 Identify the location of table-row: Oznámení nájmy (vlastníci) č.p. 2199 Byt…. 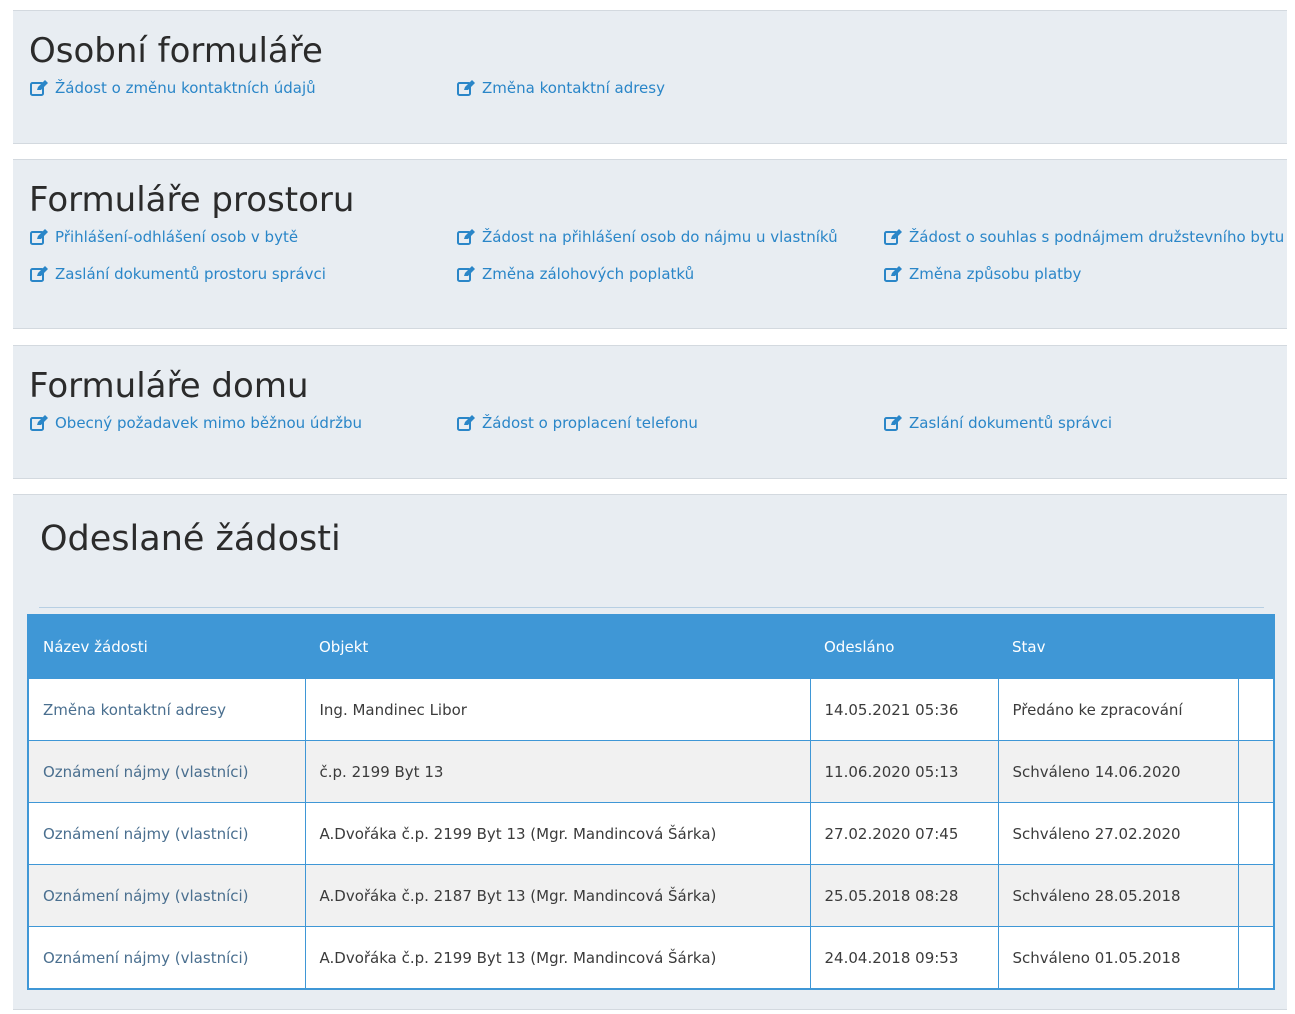
(651, 771).